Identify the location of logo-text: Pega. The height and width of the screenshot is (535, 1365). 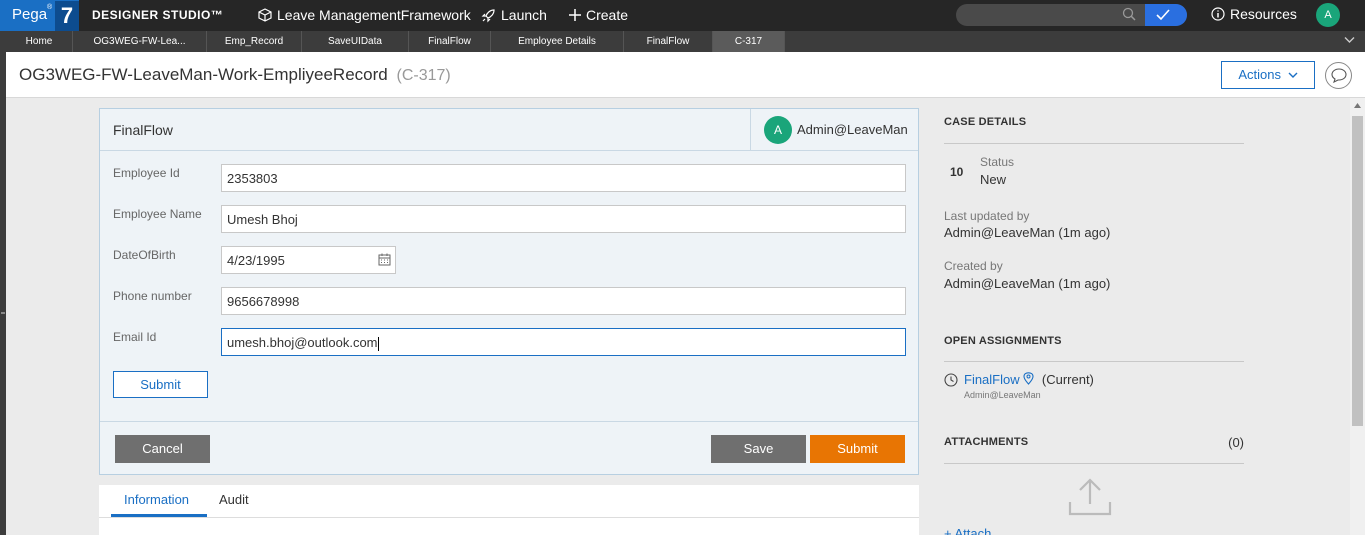
(30, 14).